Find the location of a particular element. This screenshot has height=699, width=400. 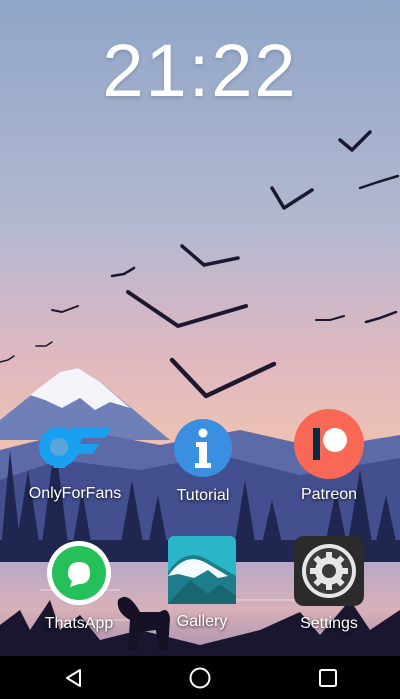

clock-time: 21:22 is located at coordinates (200, 70).